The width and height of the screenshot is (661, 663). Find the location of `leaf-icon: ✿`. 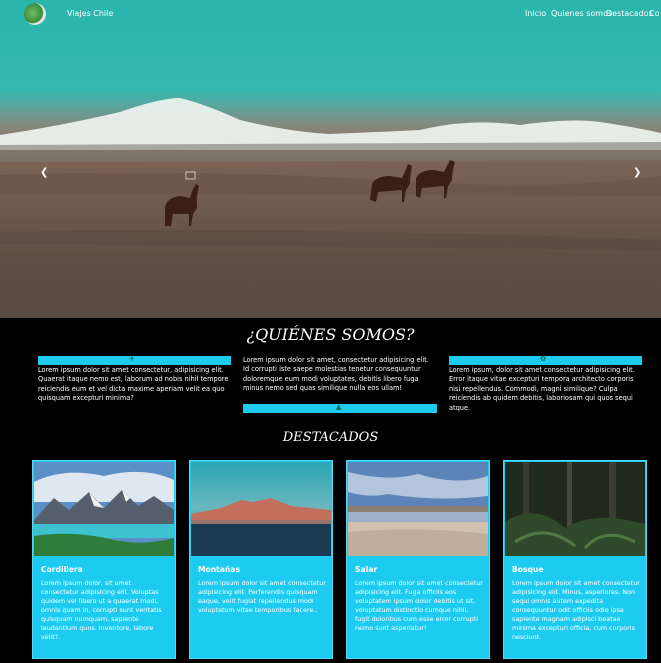

leaf-icon: ✿ is located at coordinates (543, 359).